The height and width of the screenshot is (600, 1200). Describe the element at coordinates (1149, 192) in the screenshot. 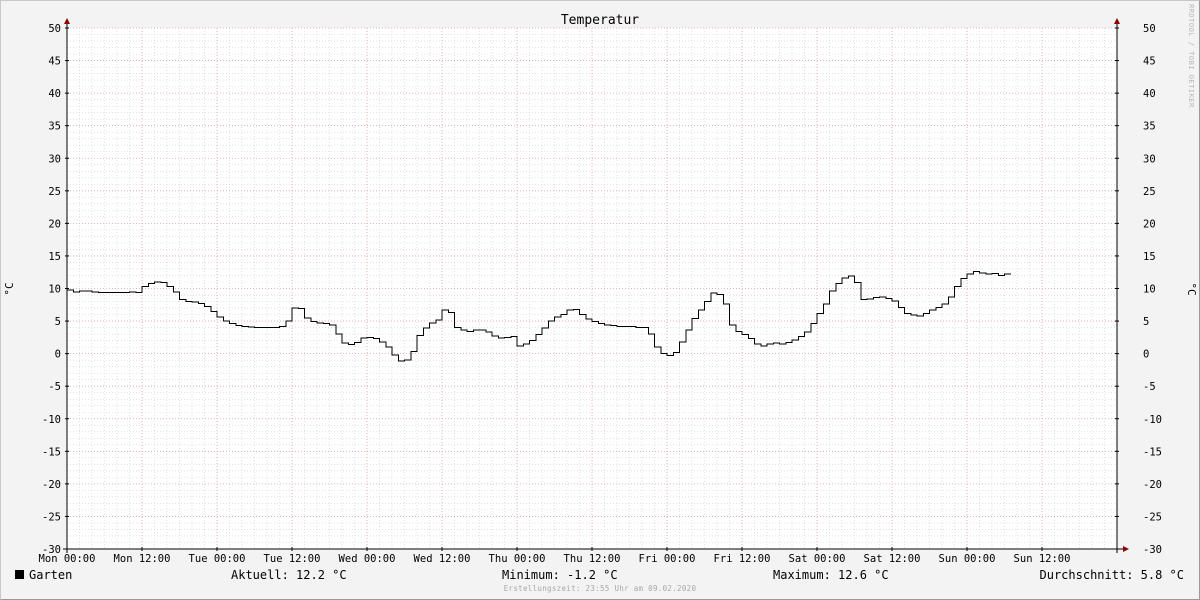

I see `y-tick-label-right: 25` at that location.